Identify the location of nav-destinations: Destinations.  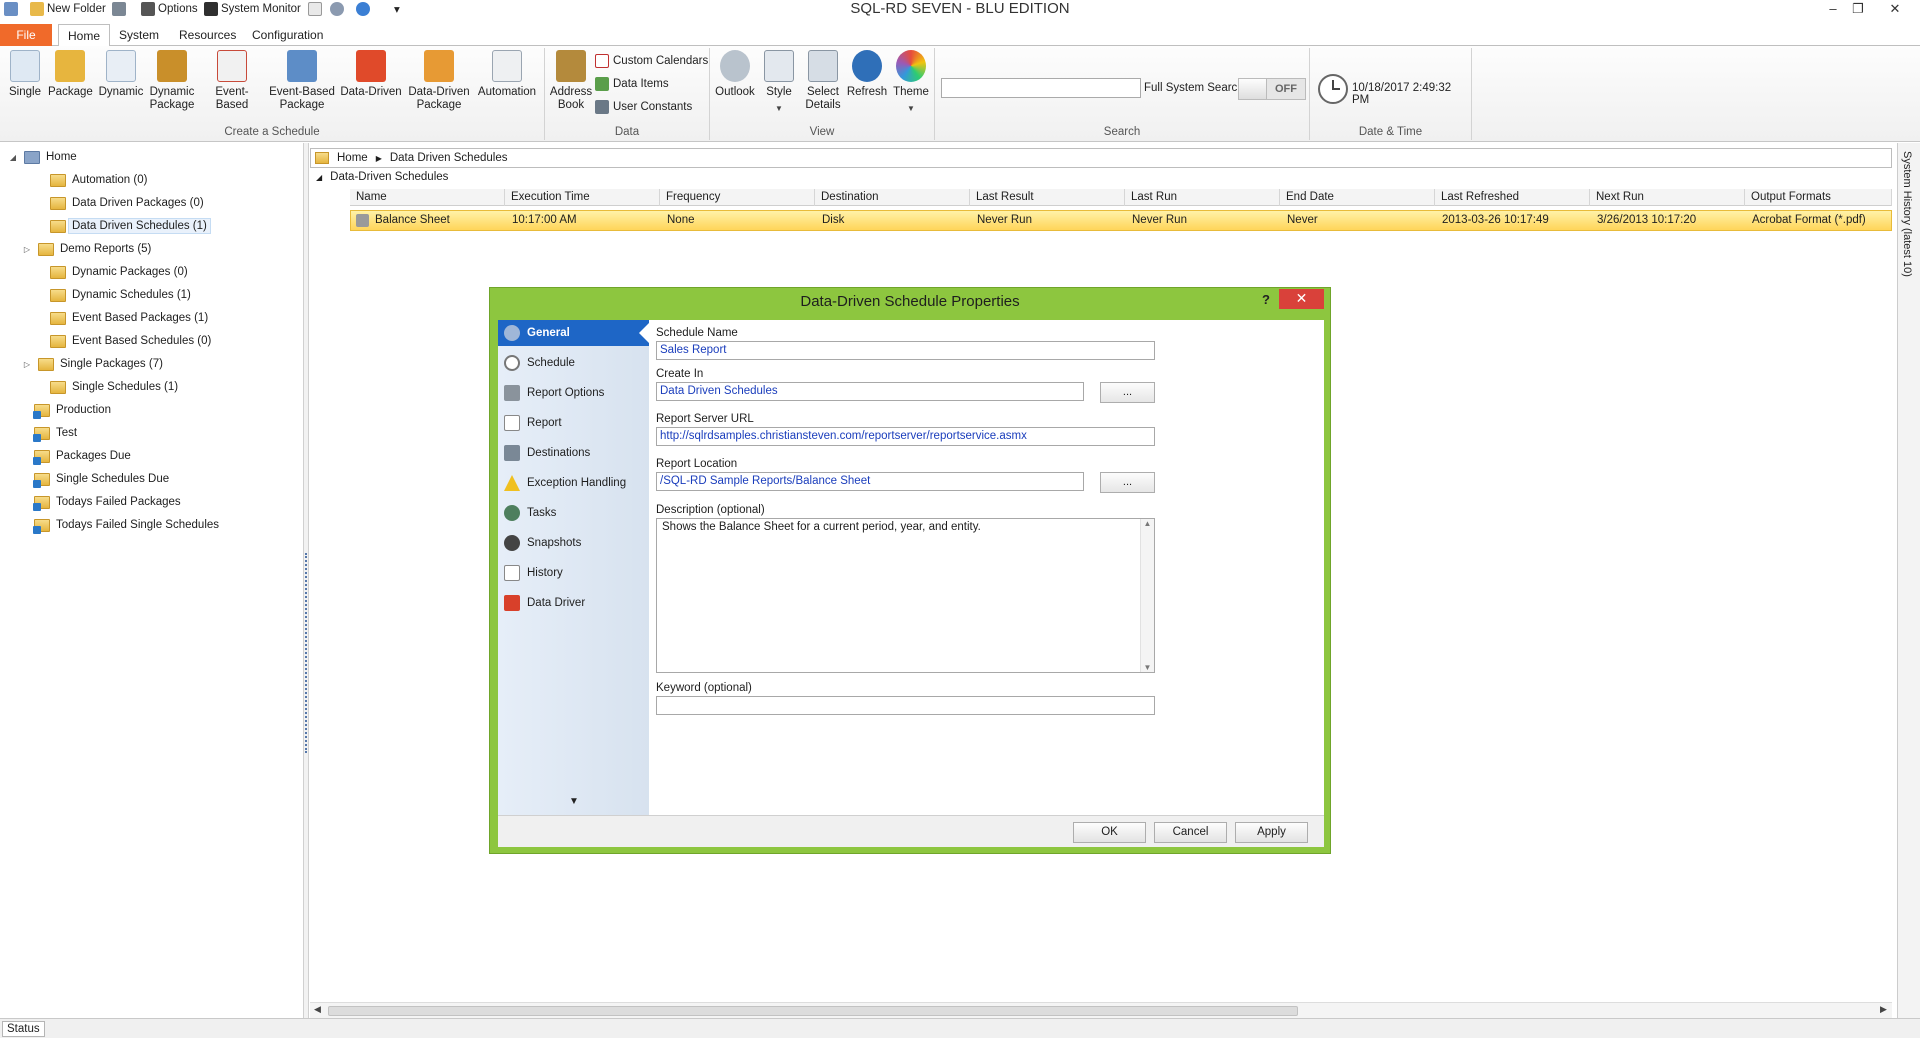
(573, 453).